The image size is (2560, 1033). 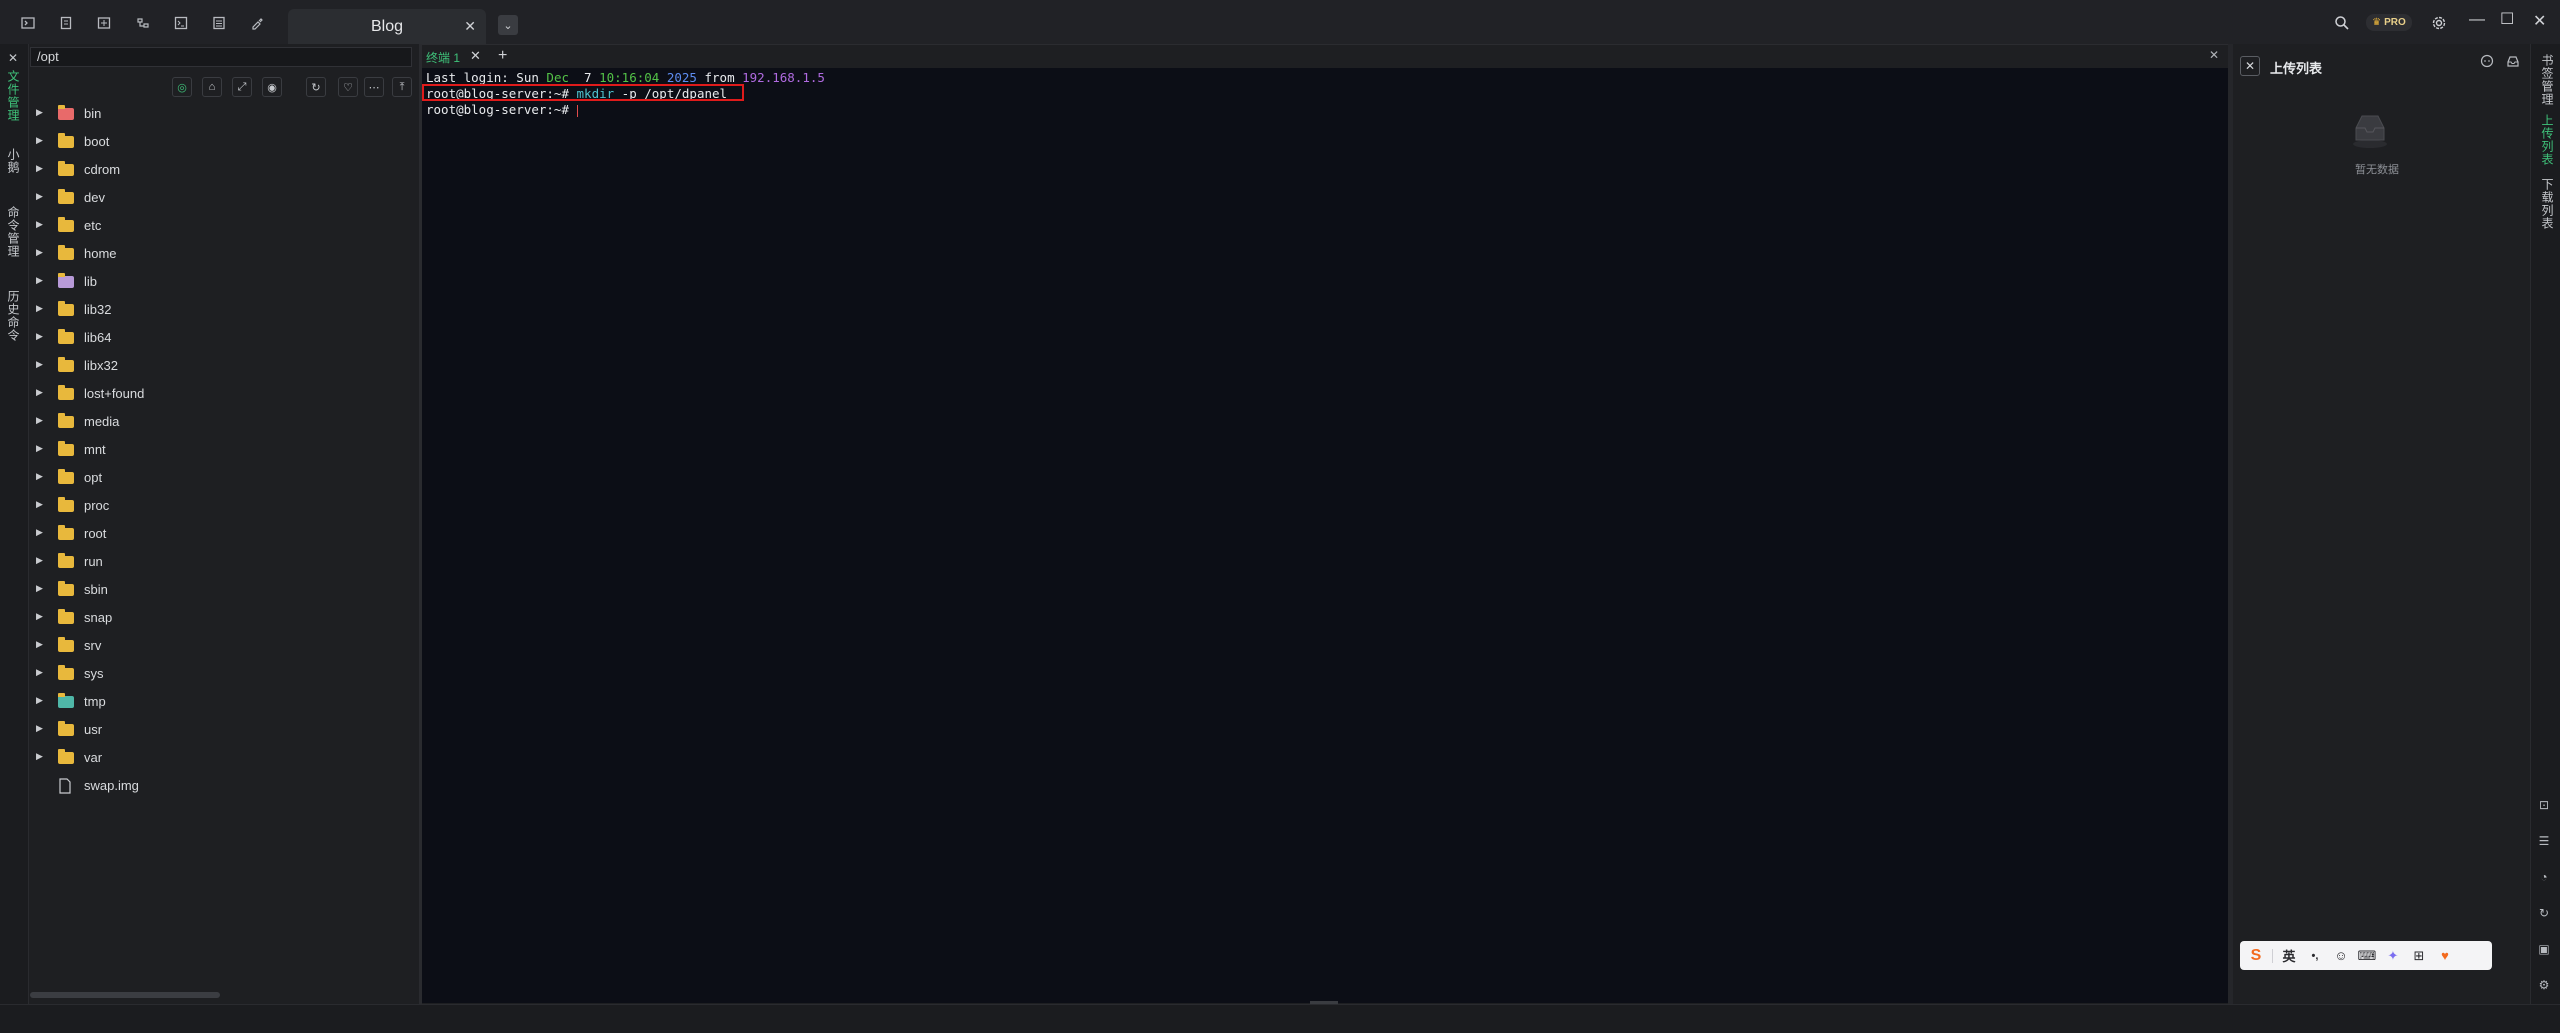 I want to click on close-tab-icon: ✕, so click(x=470, y=26).